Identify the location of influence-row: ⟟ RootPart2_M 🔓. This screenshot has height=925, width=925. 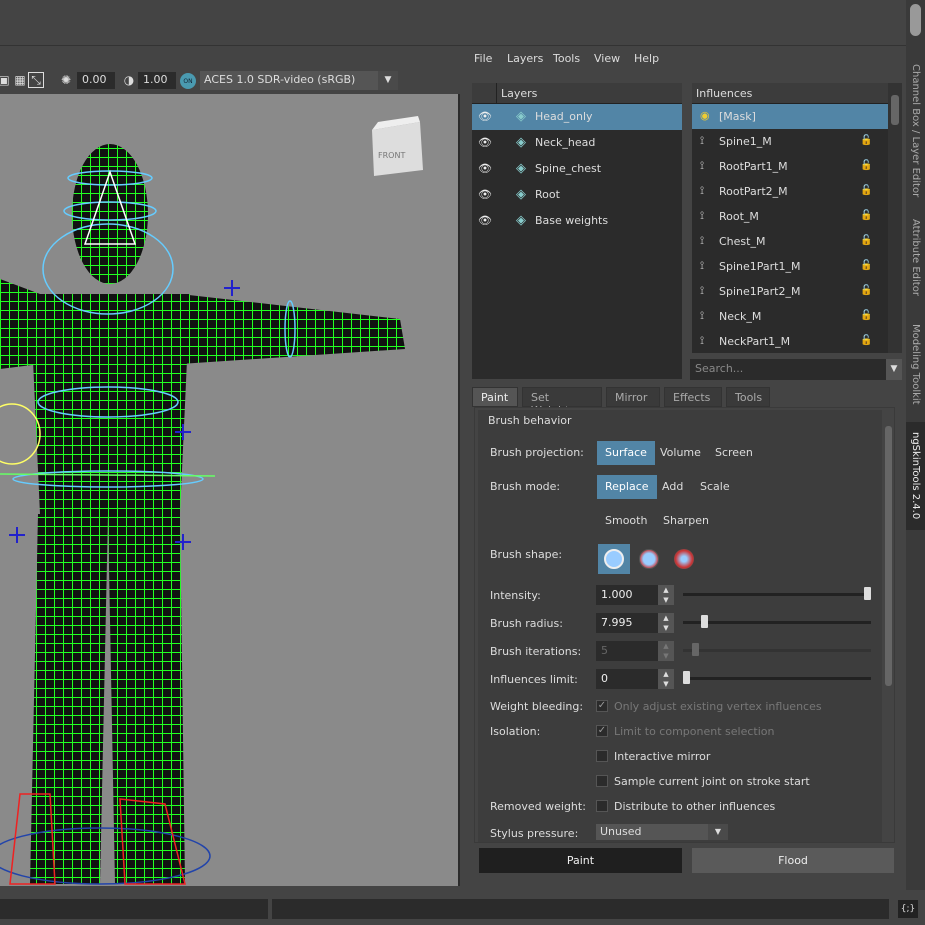
(790, 191).